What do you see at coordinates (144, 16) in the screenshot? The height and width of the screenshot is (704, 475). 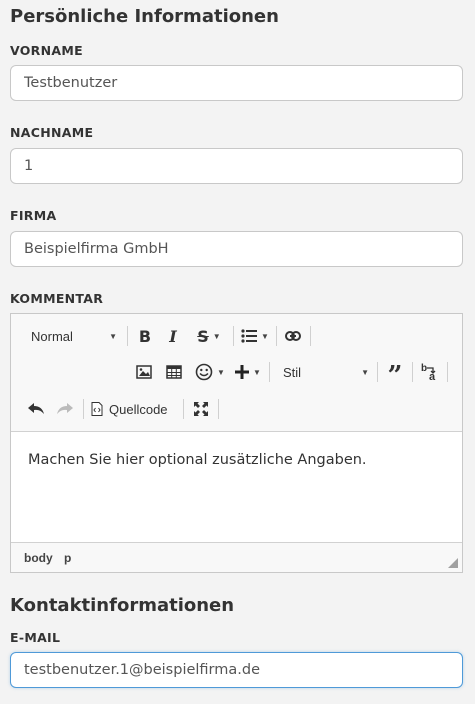 I see `section-title-personal: Persönliche Informationen` at bounding box center [144, 16].